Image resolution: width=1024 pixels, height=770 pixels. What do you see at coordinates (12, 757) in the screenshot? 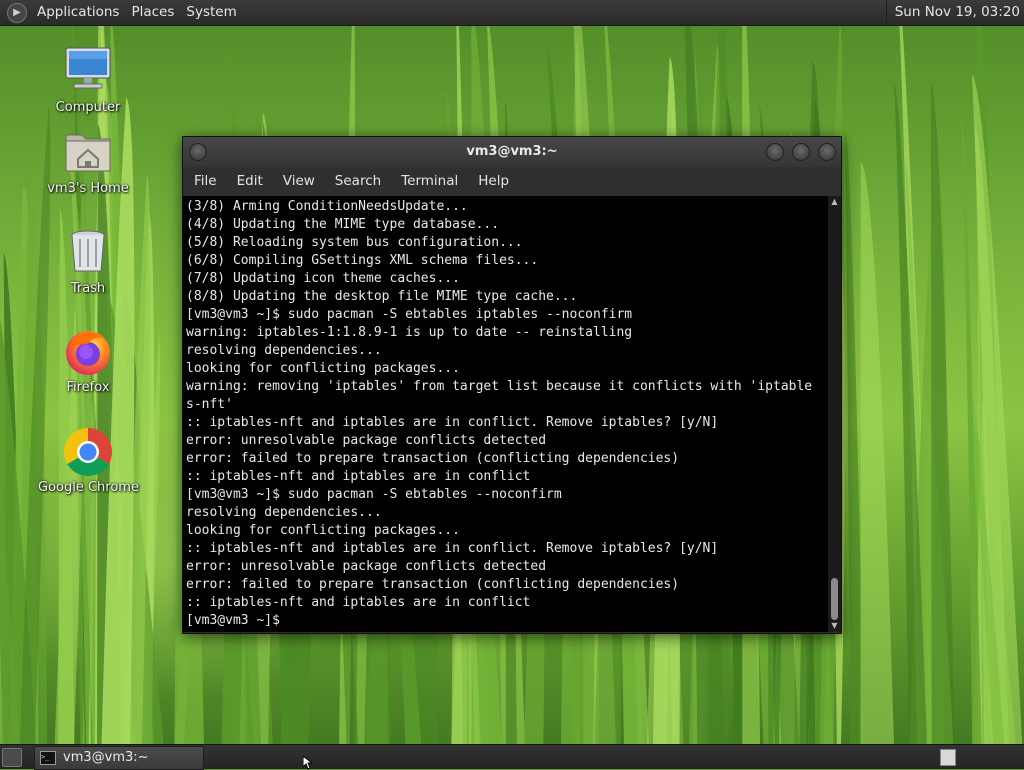
I see `show-desktop-icon` at bounding box center [12, 757].